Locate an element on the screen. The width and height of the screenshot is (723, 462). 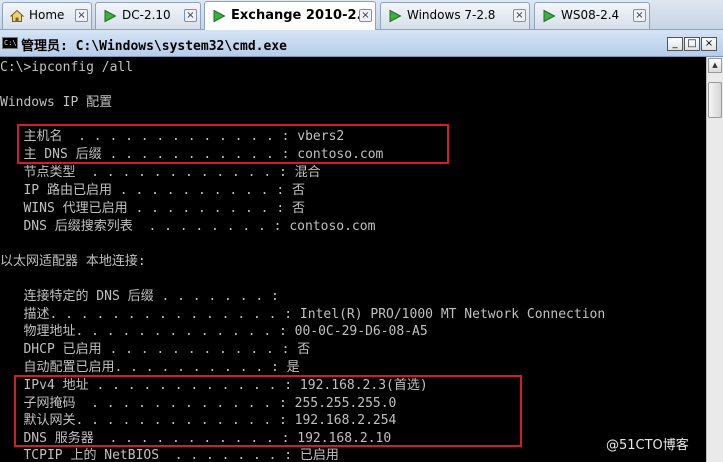
tab-label: WS08-2.4 is located at coordinates (590, 15).